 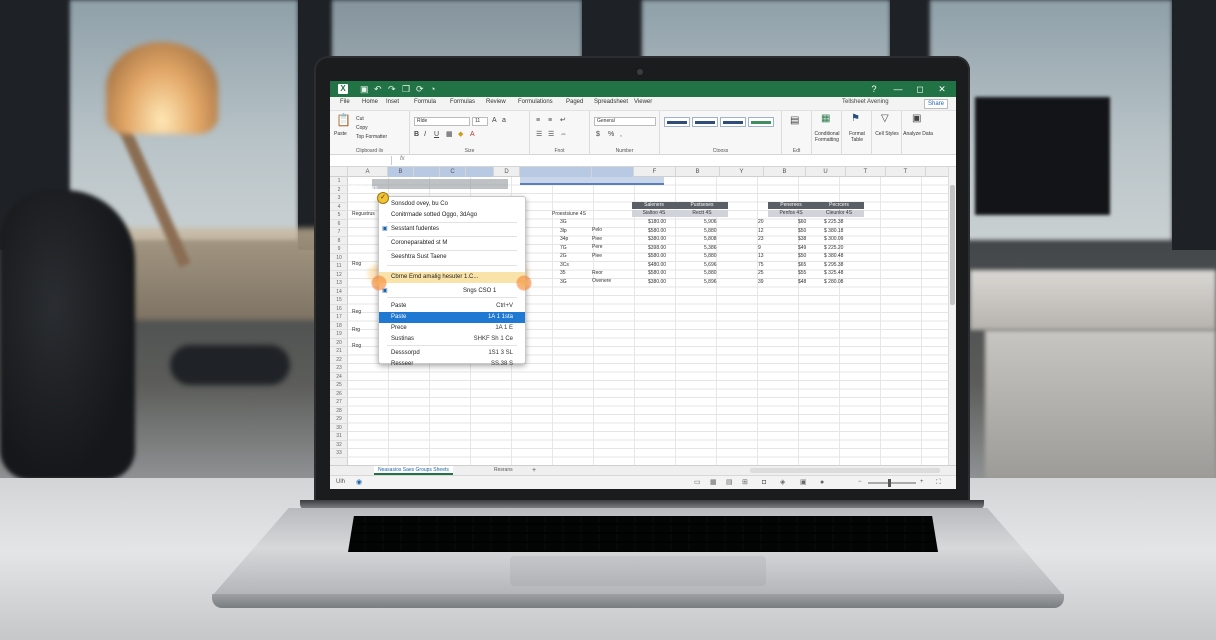 What do you see at coordinates (563, 231) in the screenshot?
I see `cell: 3lp` at bounding box center [563, 231].